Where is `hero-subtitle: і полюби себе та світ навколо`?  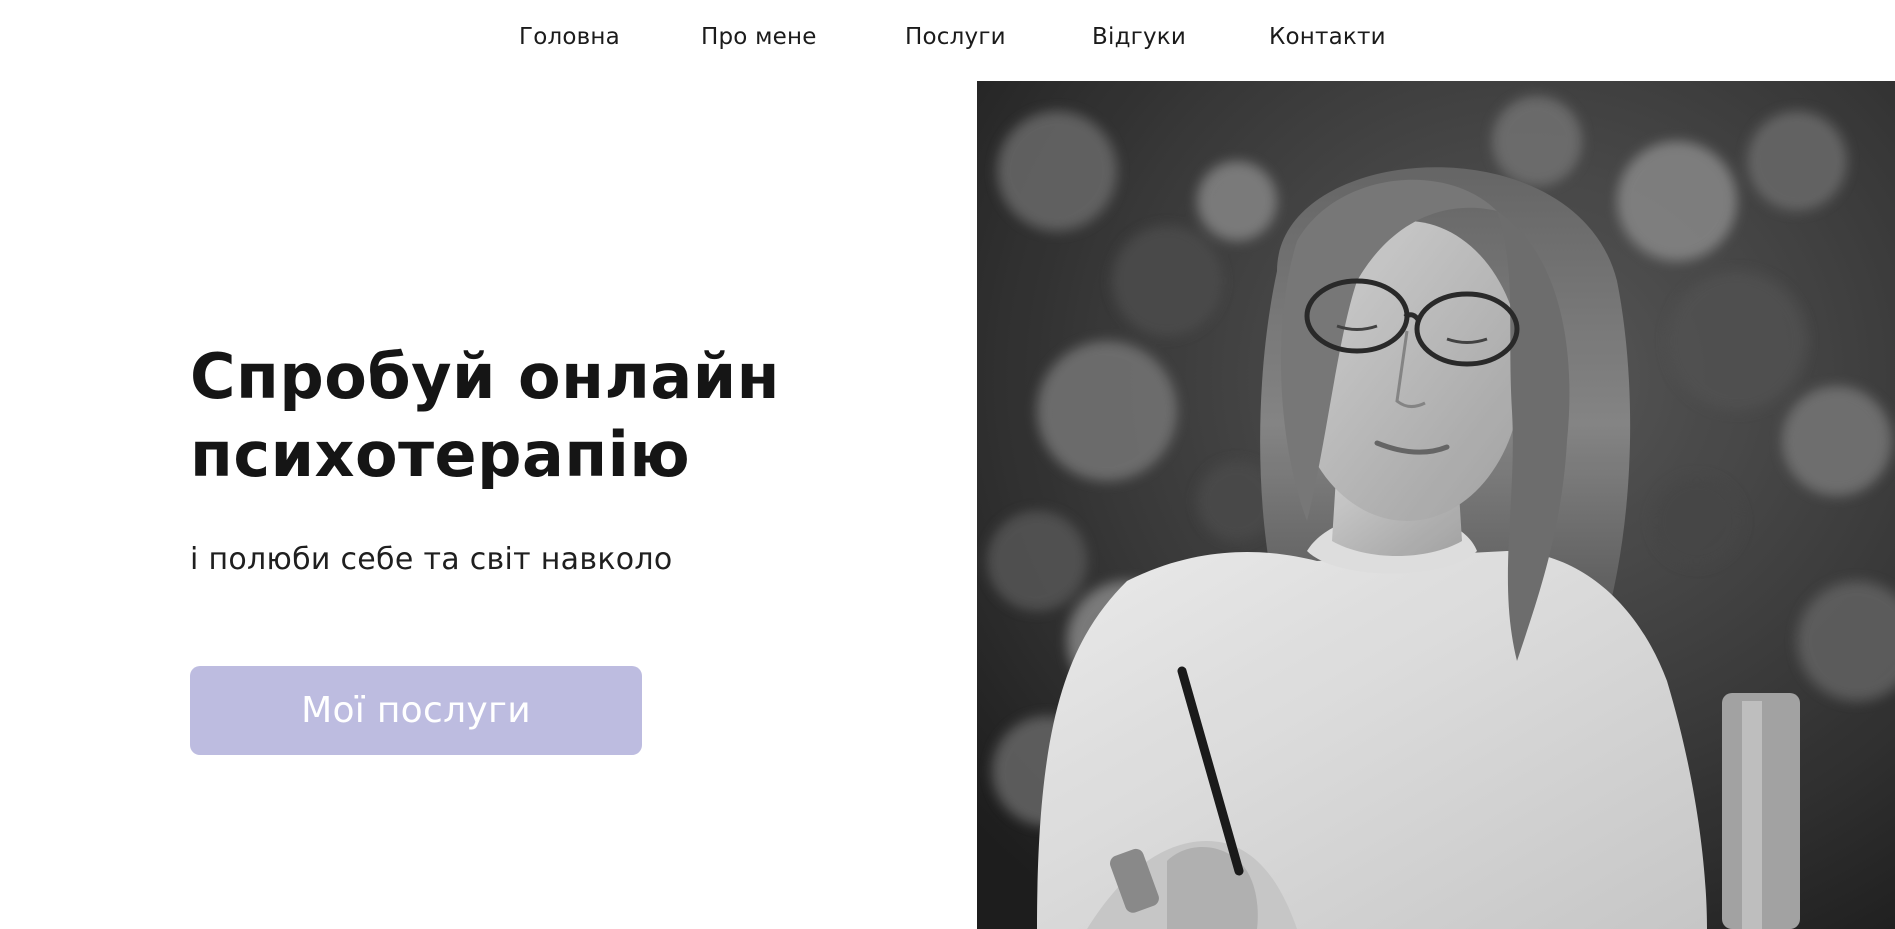
hero-subtitle: і полюби себе та світ навколо is located at coordinates (431, 559).